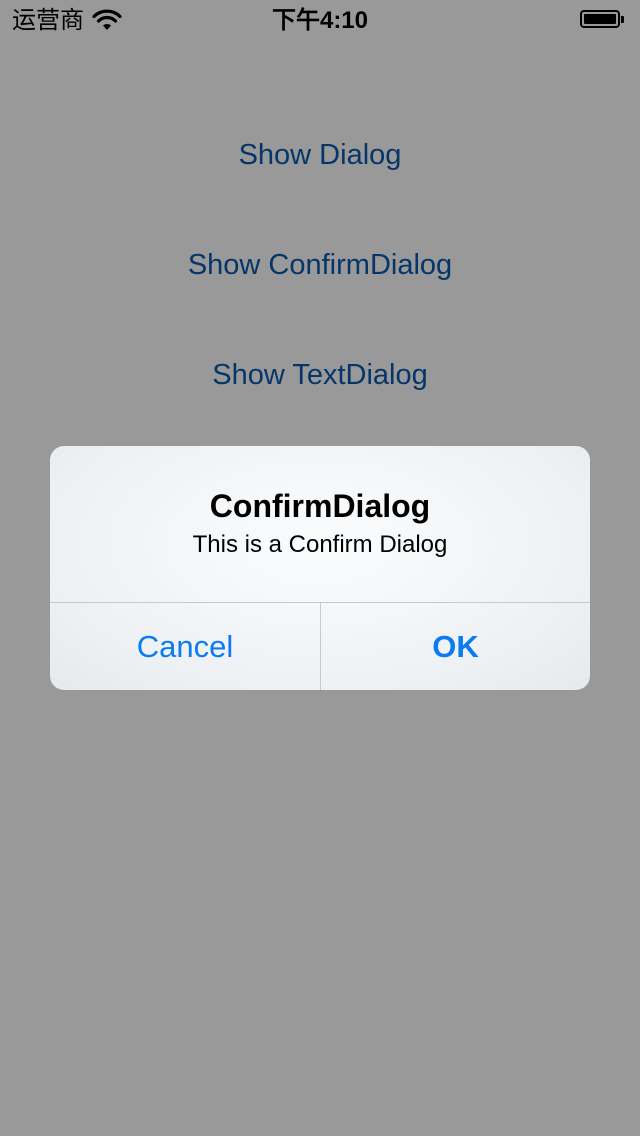 Image resolution: width=640 pixels, height=1136 pixels. I want to click on ok-button: OK, so click(455, 646).